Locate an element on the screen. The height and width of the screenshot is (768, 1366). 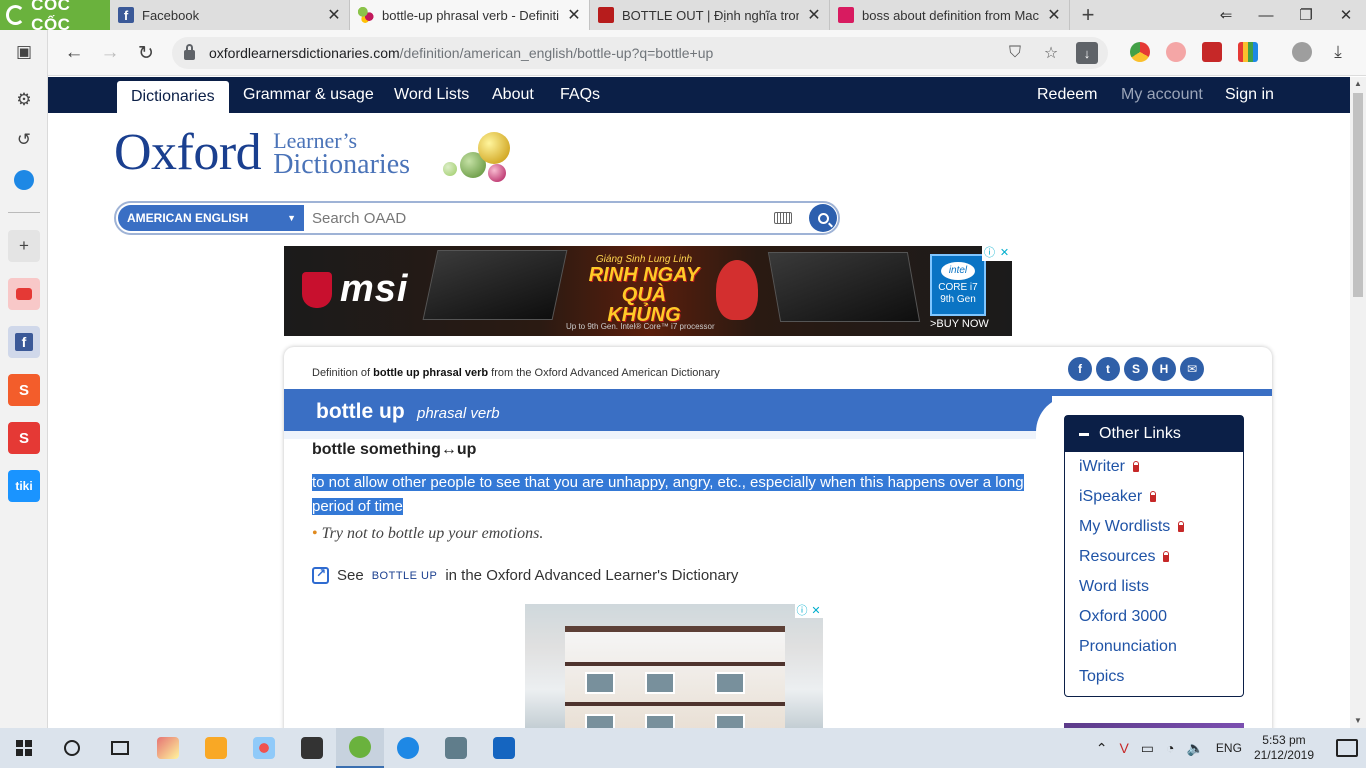
other-link-topics: Topics is located at coordinates (1154, 677).